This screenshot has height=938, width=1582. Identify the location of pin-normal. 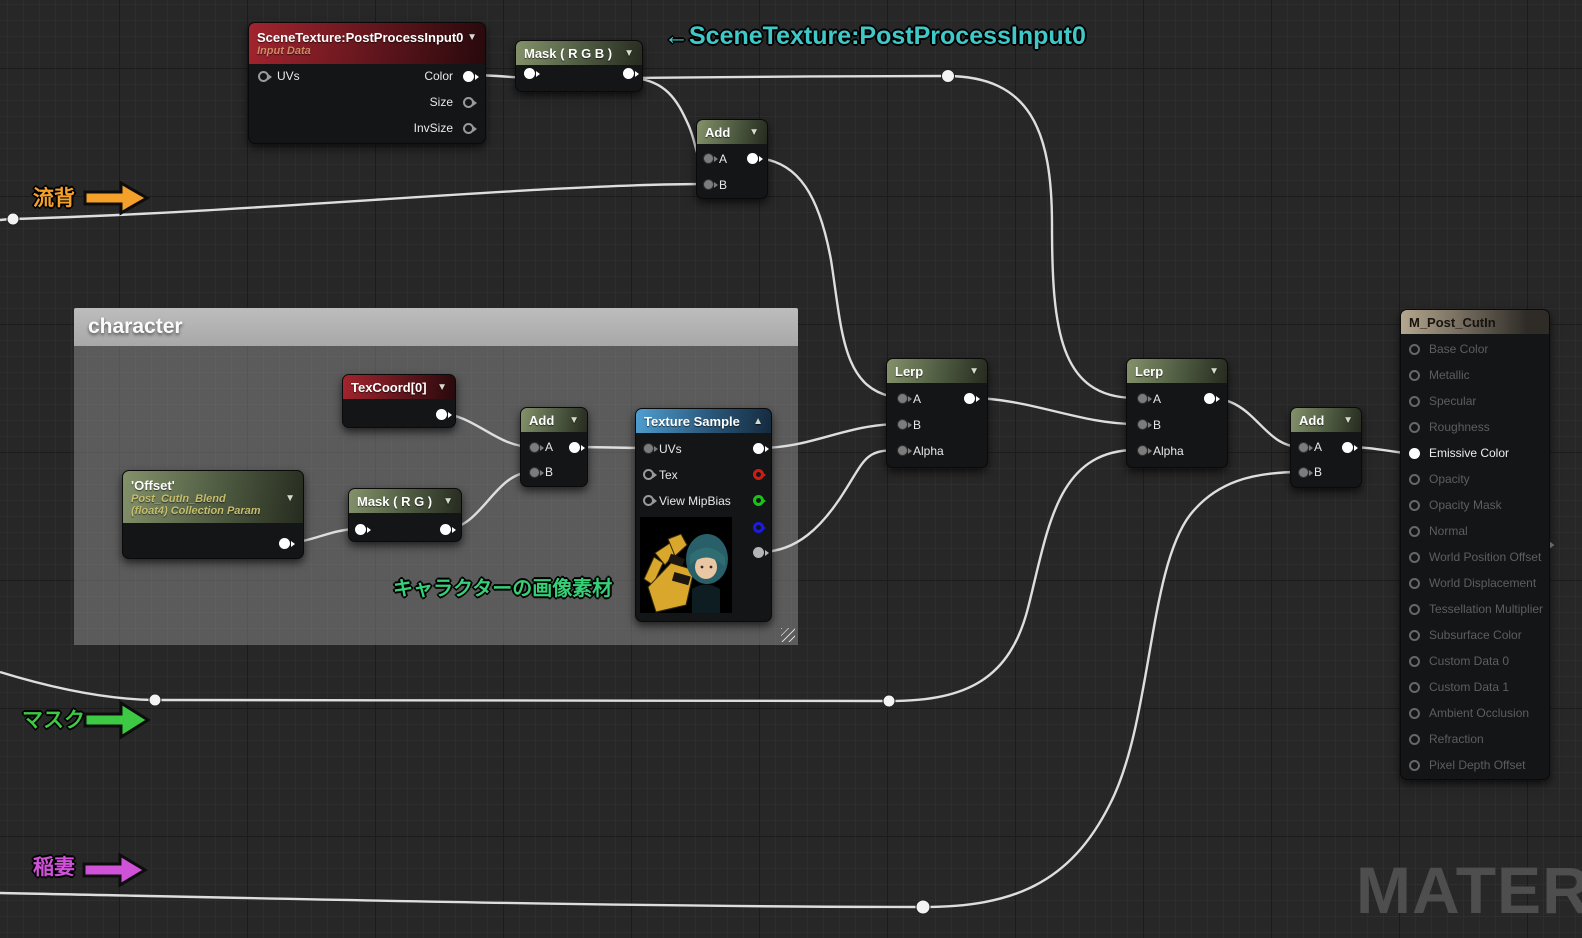
(1414, 531).